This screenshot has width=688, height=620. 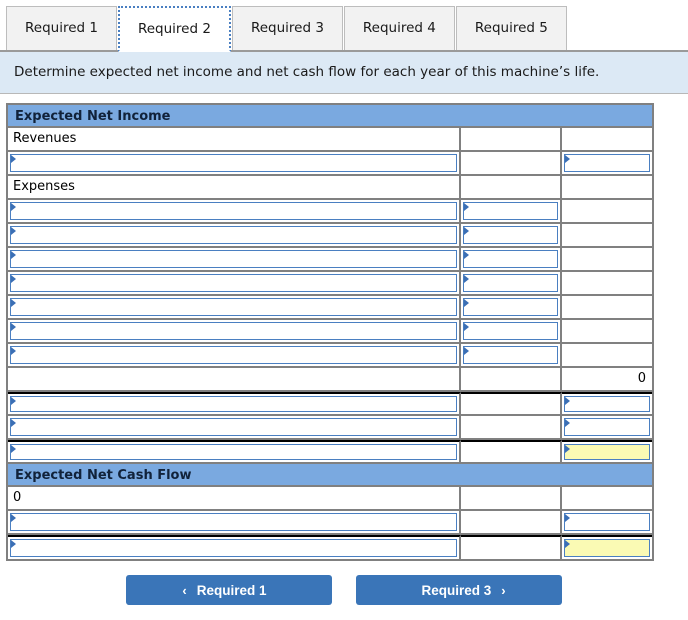 I want to click on tab-required-1: Required 1, so click(x=61, y=28).